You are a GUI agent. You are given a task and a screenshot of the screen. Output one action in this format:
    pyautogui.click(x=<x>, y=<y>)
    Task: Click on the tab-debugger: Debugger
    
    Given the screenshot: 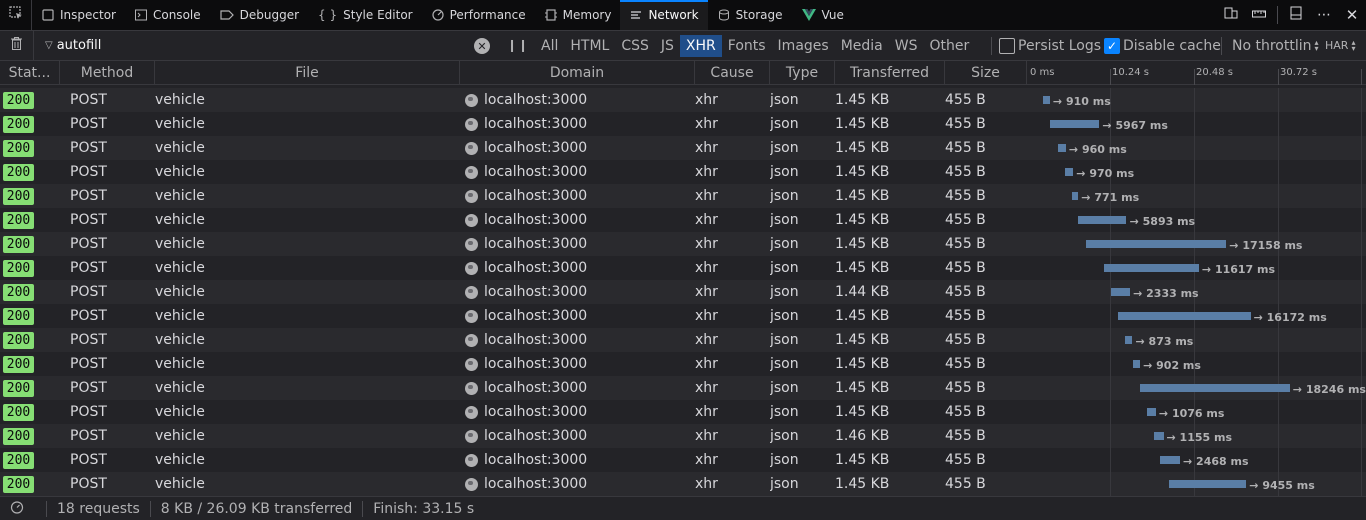 What is the action you would take?
    pyautogui.click(x=259, y=15)
    